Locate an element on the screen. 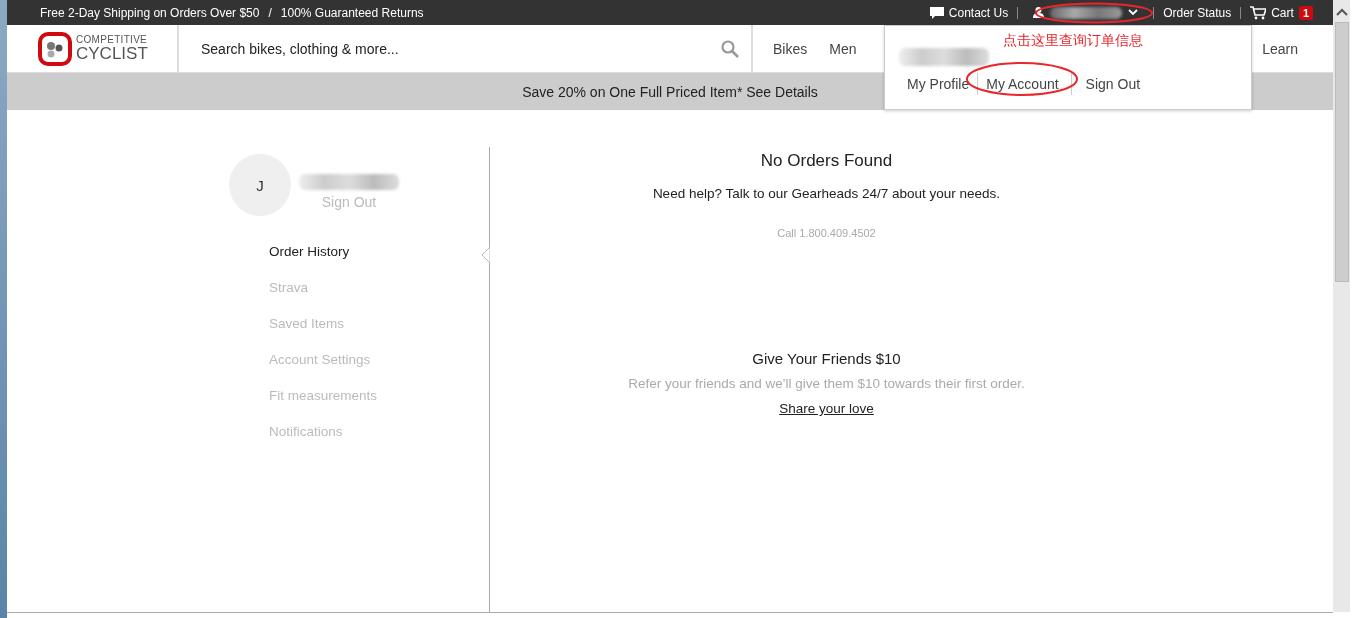 Image resolution: width=1357 pixels, height=618 pixels. logo-text: CYCLIST is located at coordinates (112, 53).